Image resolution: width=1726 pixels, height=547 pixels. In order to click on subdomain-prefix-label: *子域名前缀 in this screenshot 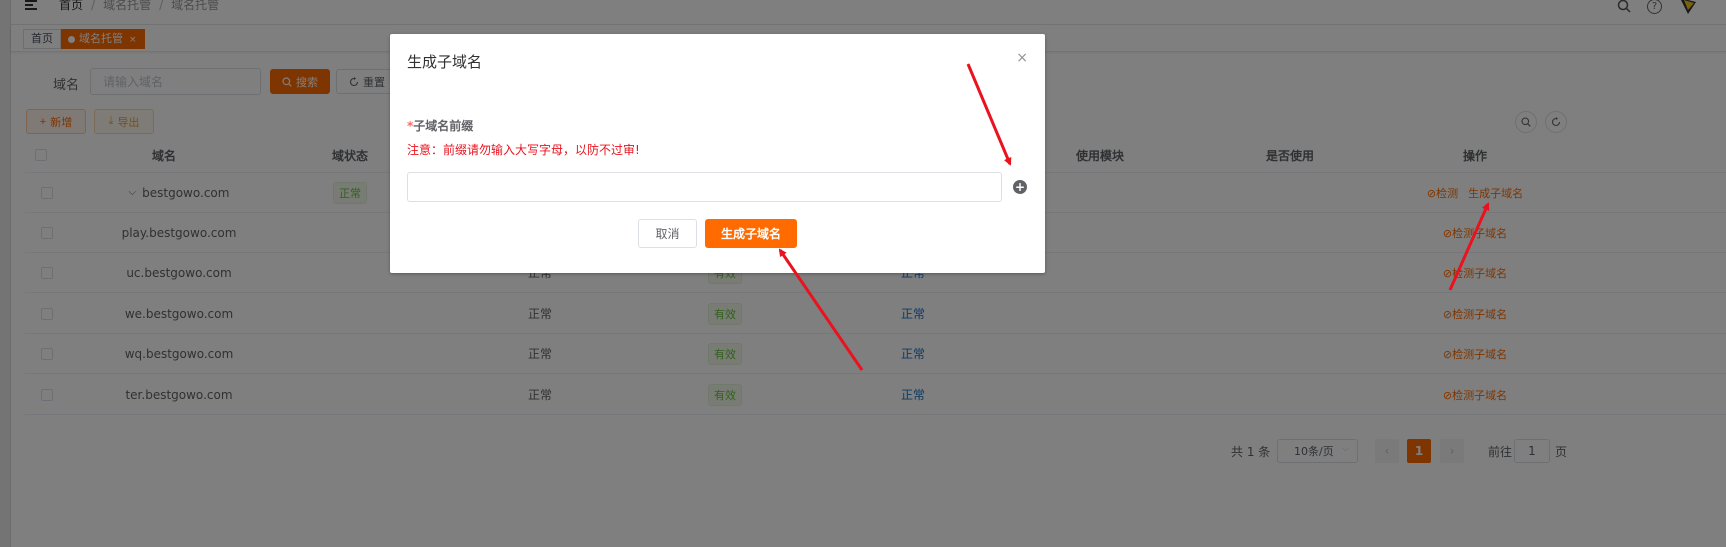, I will do `click(440, 126)`.